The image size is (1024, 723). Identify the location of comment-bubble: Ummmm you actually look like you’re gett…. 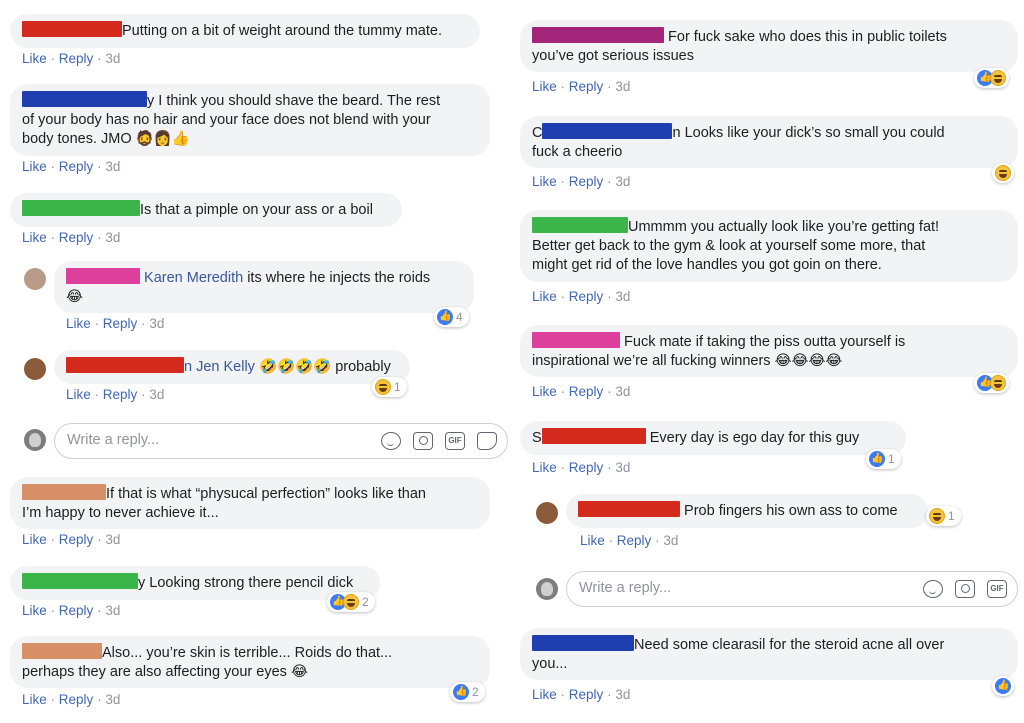
(769, 246).